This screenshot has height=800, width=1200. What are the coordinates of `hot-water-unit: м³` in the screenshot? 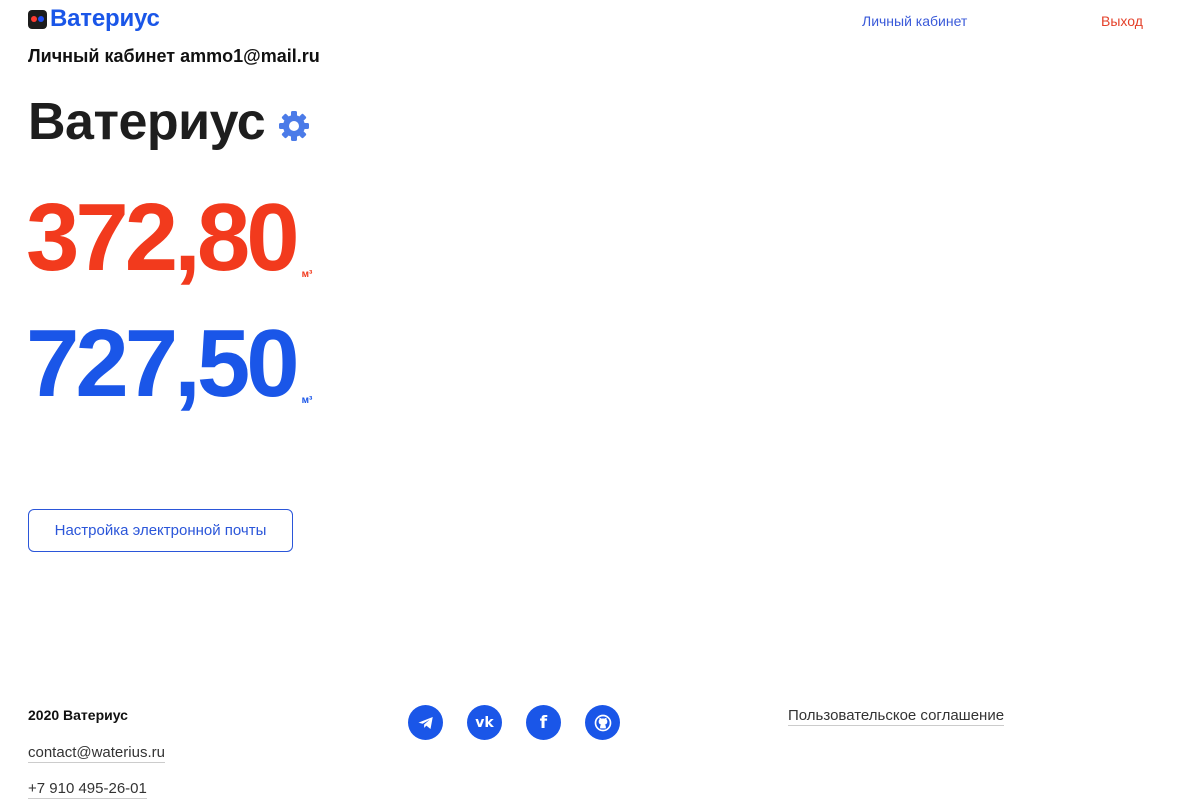 It's located at (307, 274).